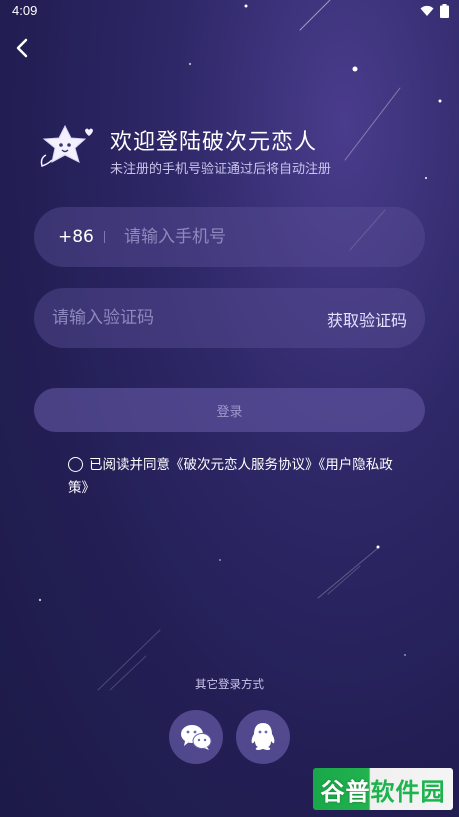 This screenshot has width=459, height=817. Describe the element at coordinates (367, 319) in the screenshot. I see `get-code-button: 获取验证码` at that location.